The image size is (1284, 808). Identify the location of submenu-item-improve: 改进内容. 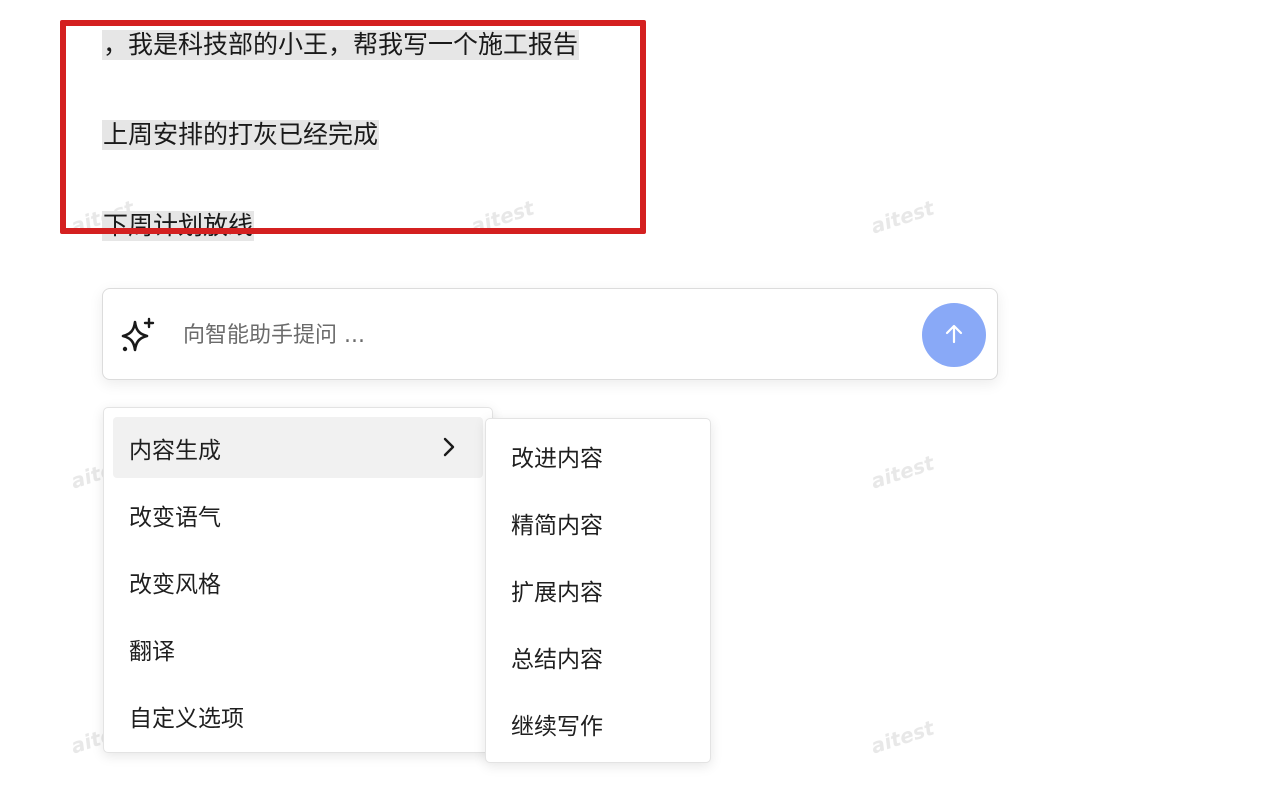
(598, 455).